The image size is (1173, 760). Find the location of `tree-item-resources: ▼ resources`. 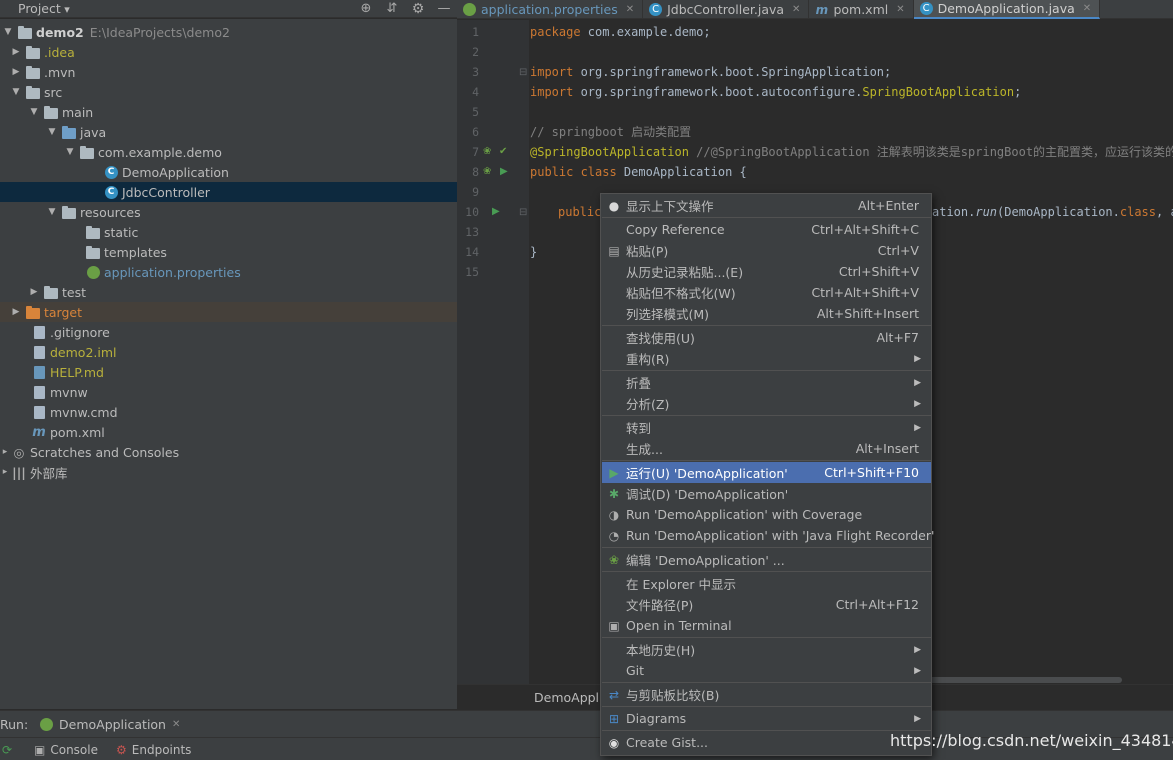

tree-item-resources: ▼ resources is located at coordinates (228, 212).